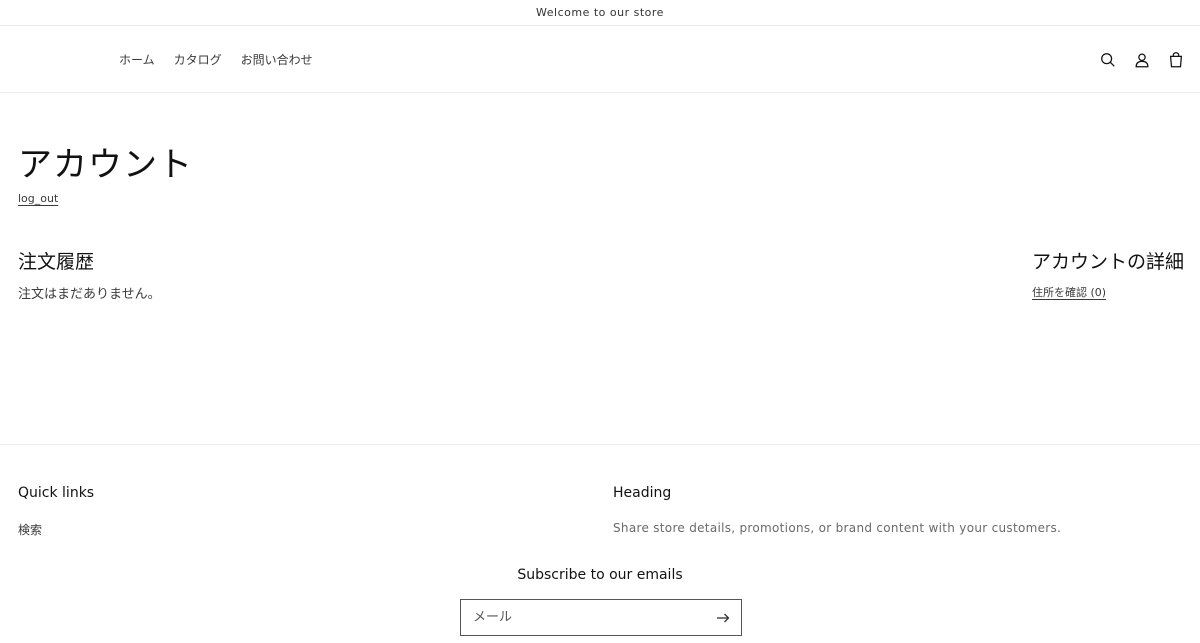 Image resolution: width=1200 pixels, height=643 pixels. Describe the element at coordinates (56, 262) in the screenshot. I see `order-history-title: 注文履歴` at that location.